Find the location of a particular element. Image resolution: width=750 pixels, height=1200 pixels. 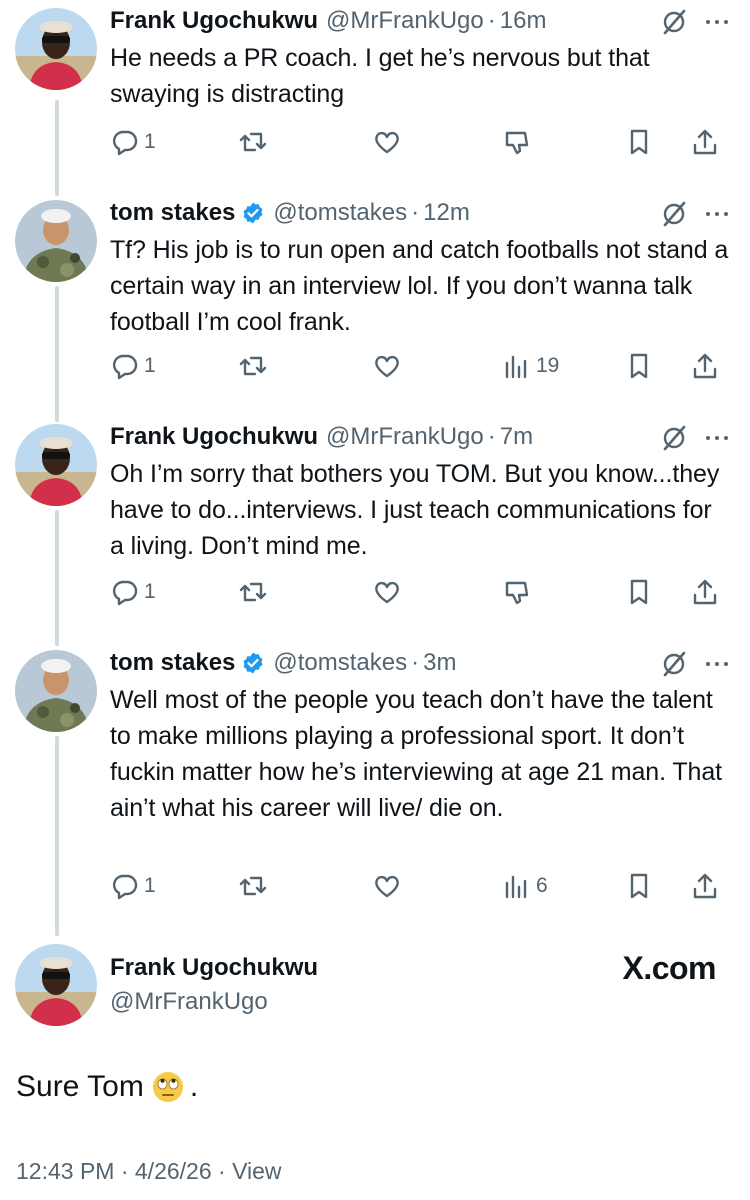

action-bar: 1 19 is located at coordinates (421, 366).